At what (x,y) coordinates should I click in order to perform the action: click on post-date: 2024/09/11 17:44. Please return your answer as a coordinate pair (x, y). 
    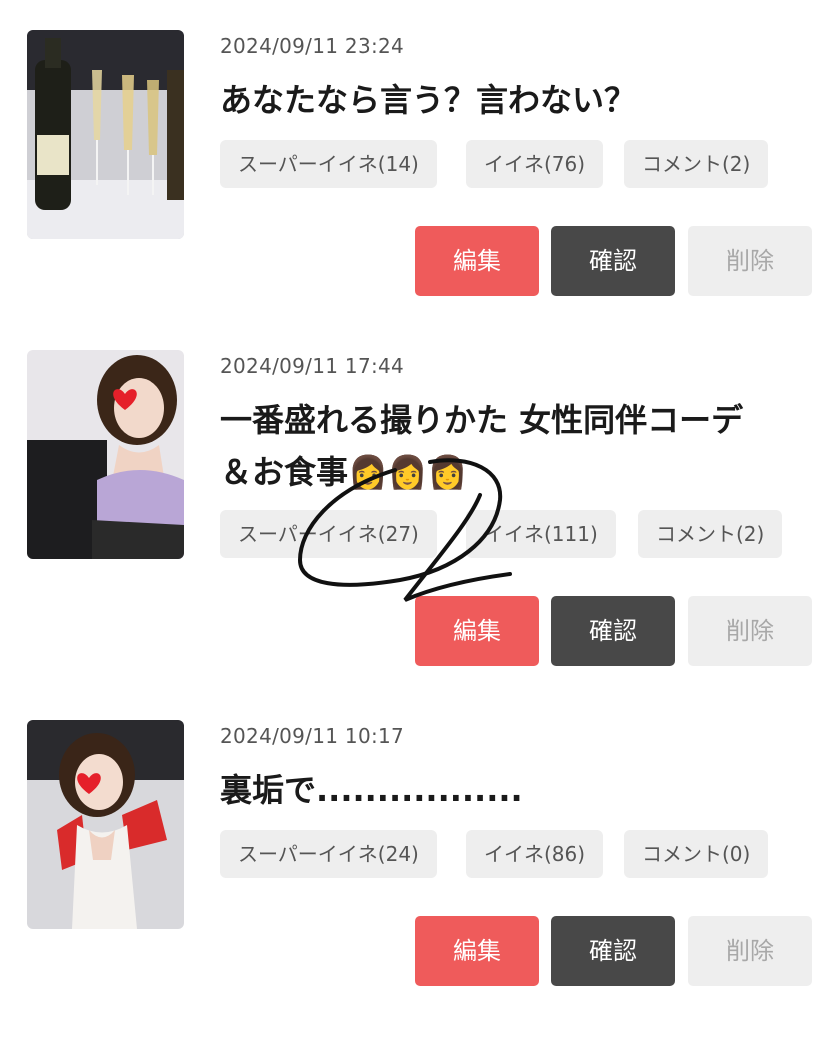
    Looking at the image, I should click on (312, 366).